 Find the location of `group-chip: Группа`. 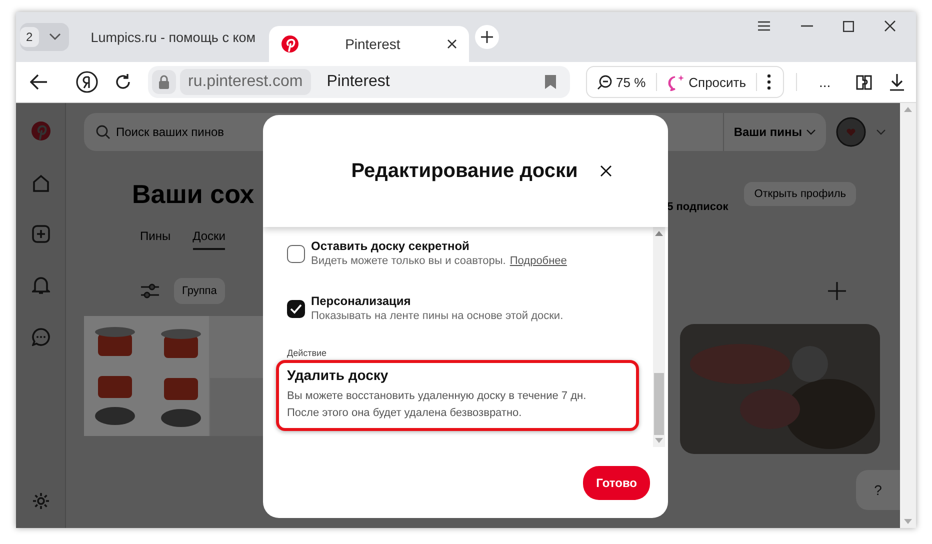

group-chip: Группа is located at coordinates (199, 291).